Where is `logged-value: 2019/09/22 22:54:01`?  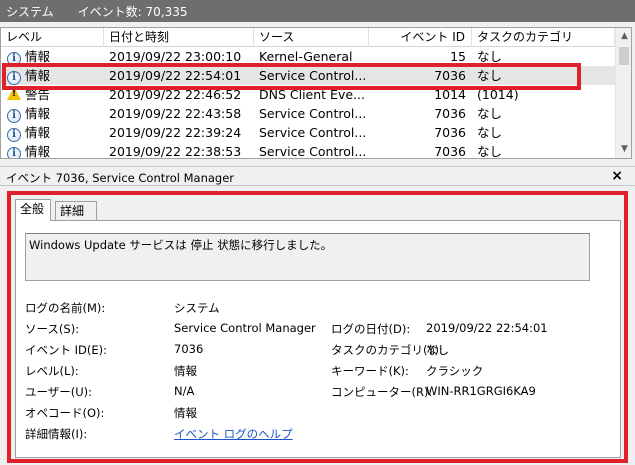
logged-value: 2019/09/22 22:54:01 is located at coordinates (487, 328).